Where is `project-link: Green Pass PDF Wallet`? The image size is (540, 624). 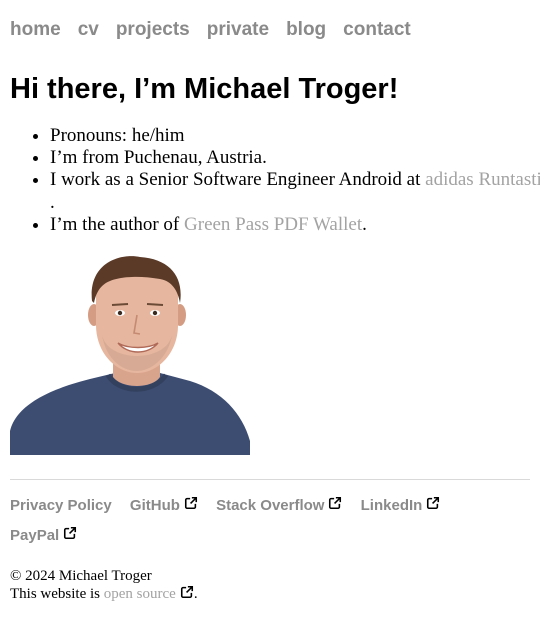
project-link: Green Pass PDF Wallet is located at coordinates (273, 224).